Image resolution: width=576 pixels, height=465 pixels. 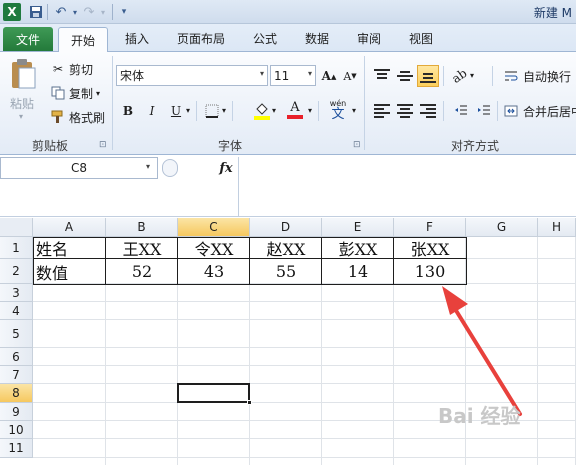 What do you see at coordinates (310, 110) in the screenshot?
I see `font-color-dropdown-icon: ▾` at bounding box center [310, 110].